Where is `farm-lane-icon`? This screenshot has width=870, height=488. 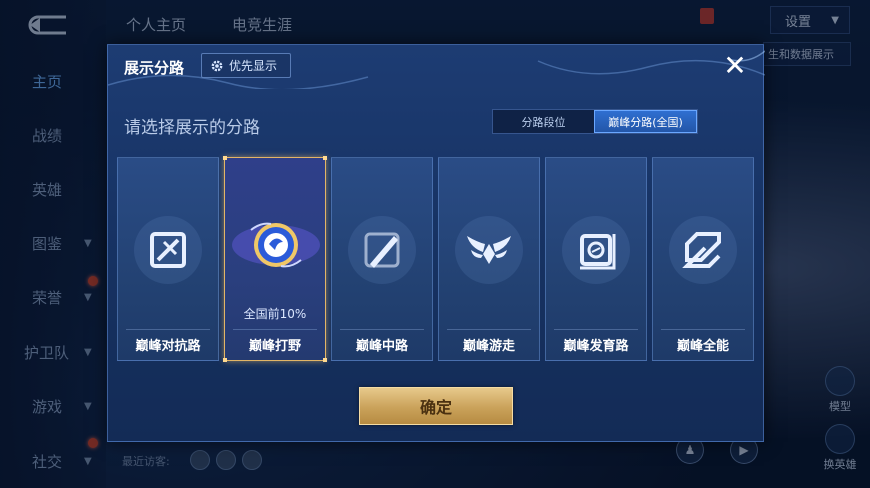
farm-lane-icon is located at coordinates (596, 250).